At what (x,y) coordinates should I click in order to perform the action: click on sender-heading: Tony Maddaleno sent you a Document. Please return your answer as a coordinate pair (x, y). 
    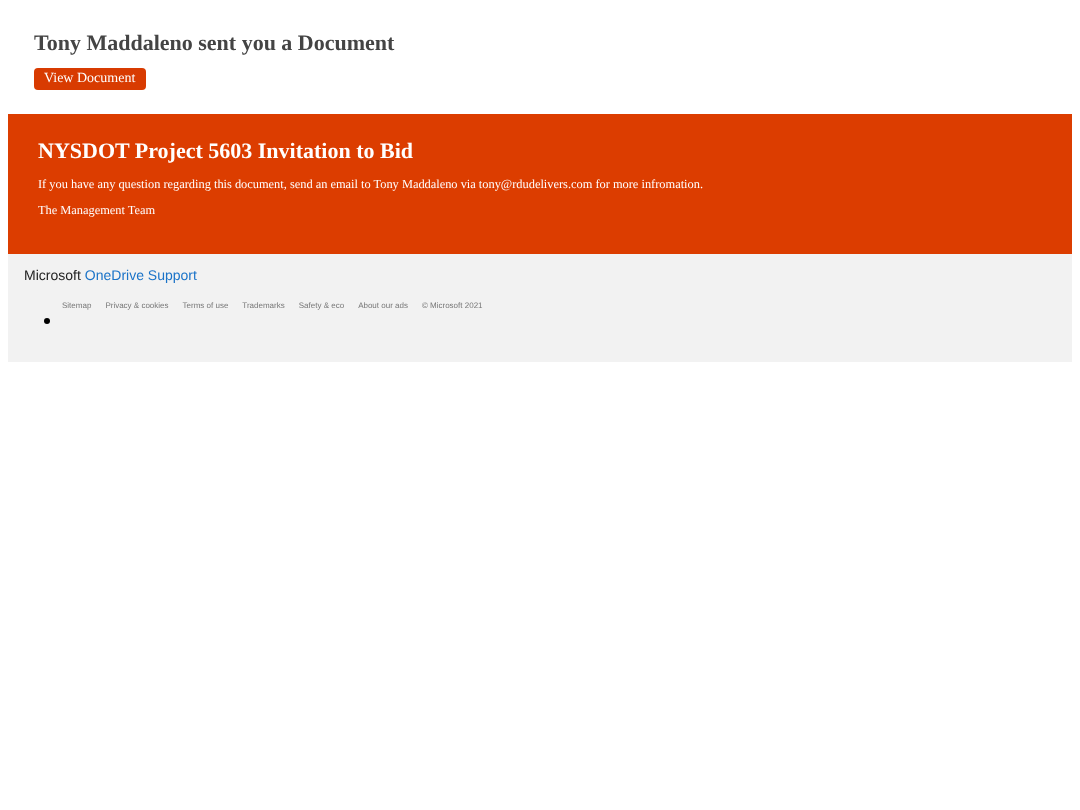
    Looking at the image, I should click on (214, 44).